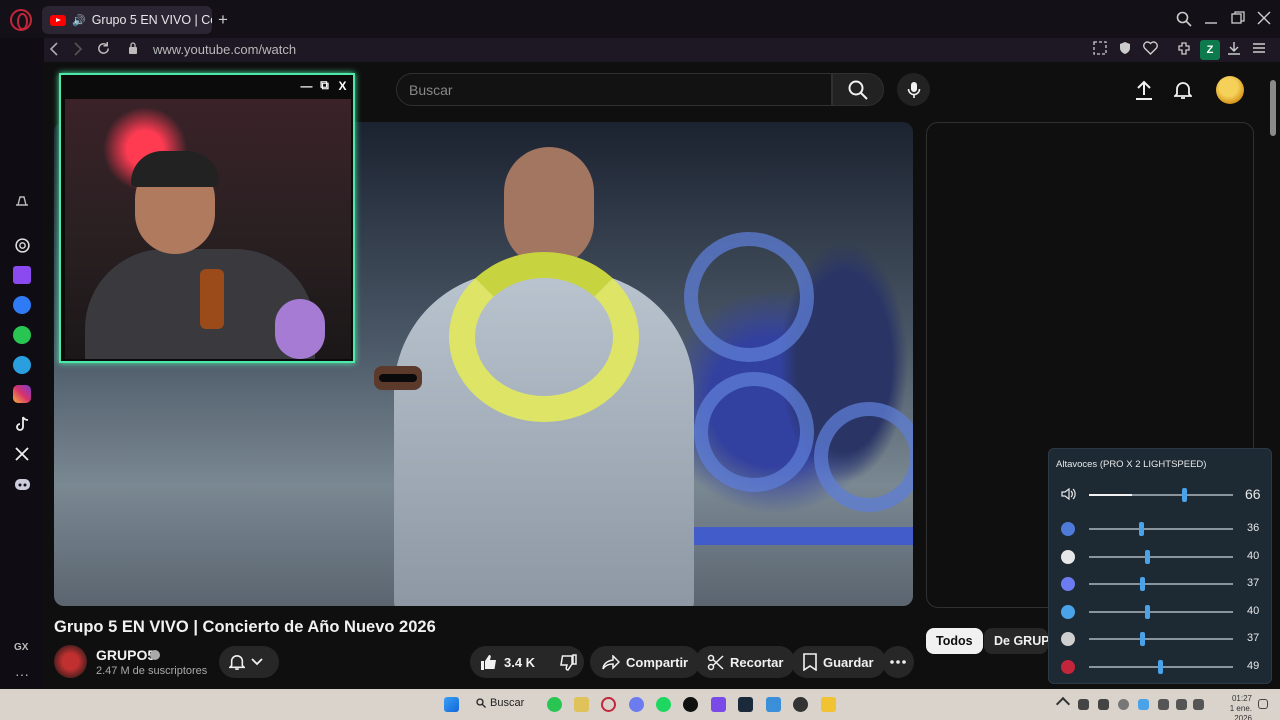 Image resolution: width=1280 pixels, height=720 pixels. Describe the element at coordinates (1230, 90) in the screenshot. I see `account-avatar` at that location.